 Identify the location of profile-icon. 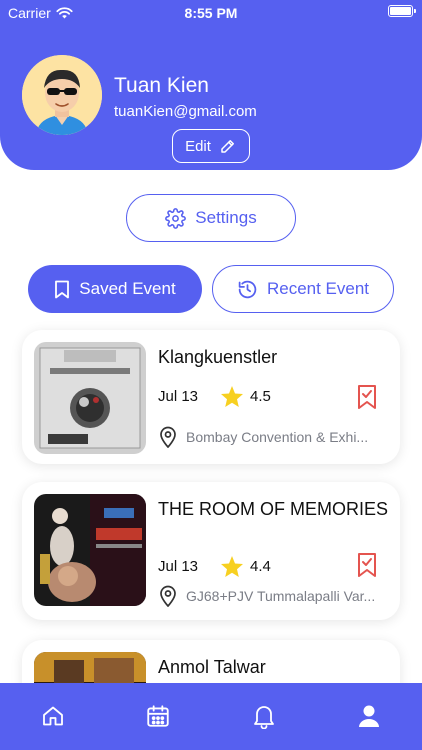
(369, 716).